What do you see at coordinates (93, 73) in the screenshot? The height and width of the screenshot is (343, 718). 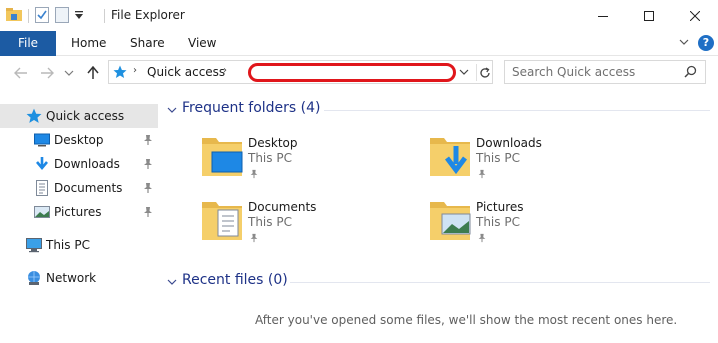 I see `up-button` at bounding box center [93, 73].